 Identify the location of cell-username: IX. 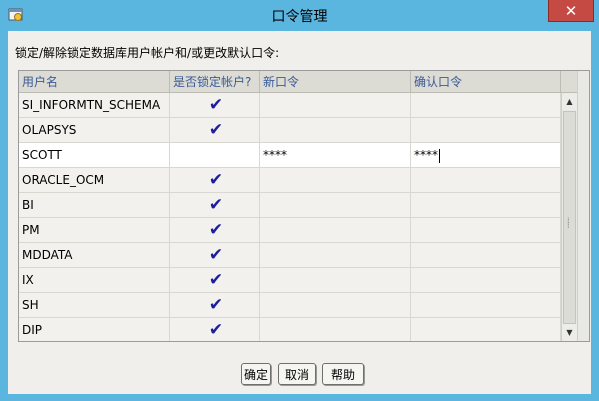
(94, 280).